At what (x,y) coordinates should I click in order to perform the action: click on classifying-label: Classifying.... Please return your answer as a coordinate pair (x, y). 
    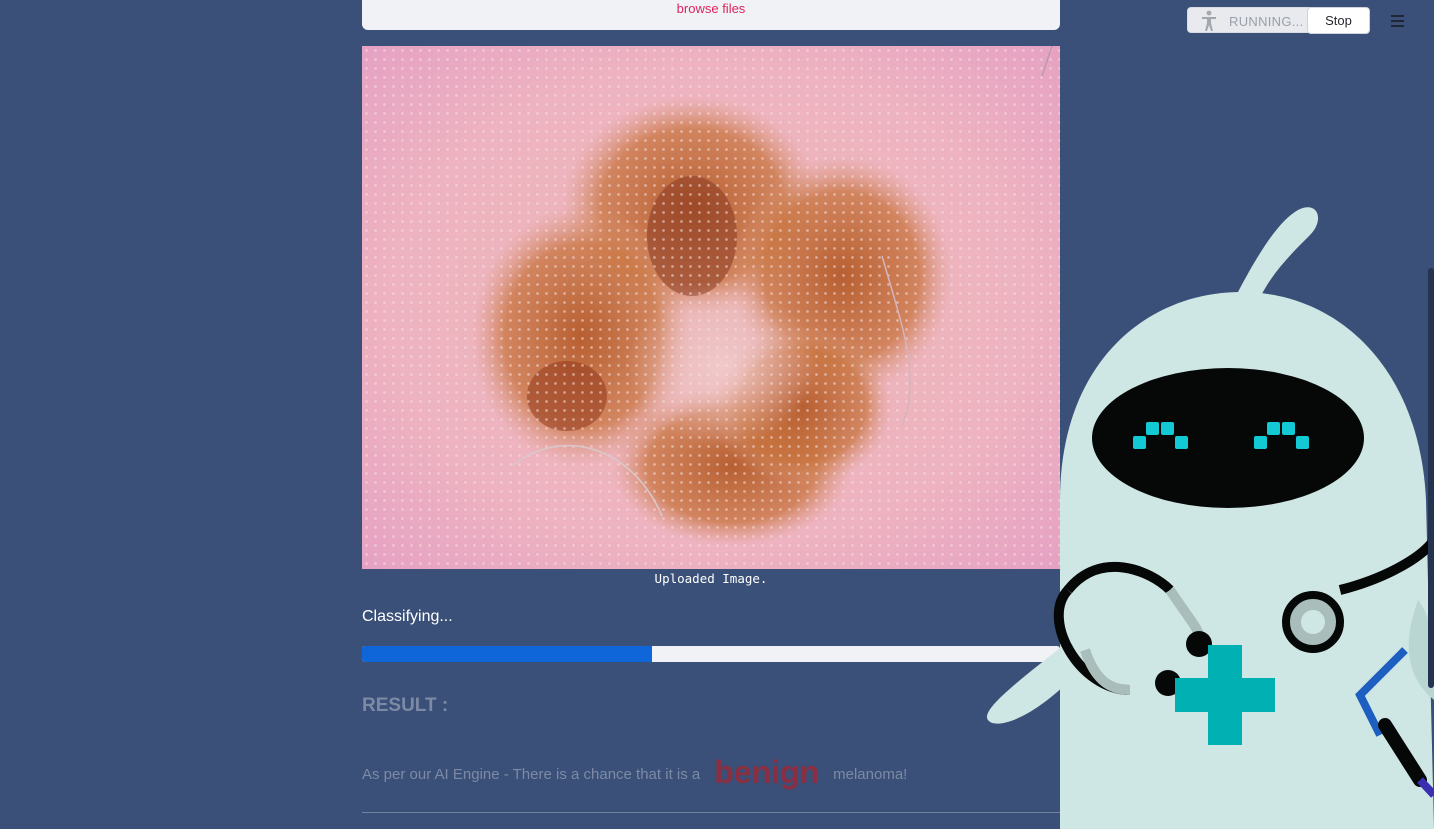
    Looking at the image, I should click on (407, 616).